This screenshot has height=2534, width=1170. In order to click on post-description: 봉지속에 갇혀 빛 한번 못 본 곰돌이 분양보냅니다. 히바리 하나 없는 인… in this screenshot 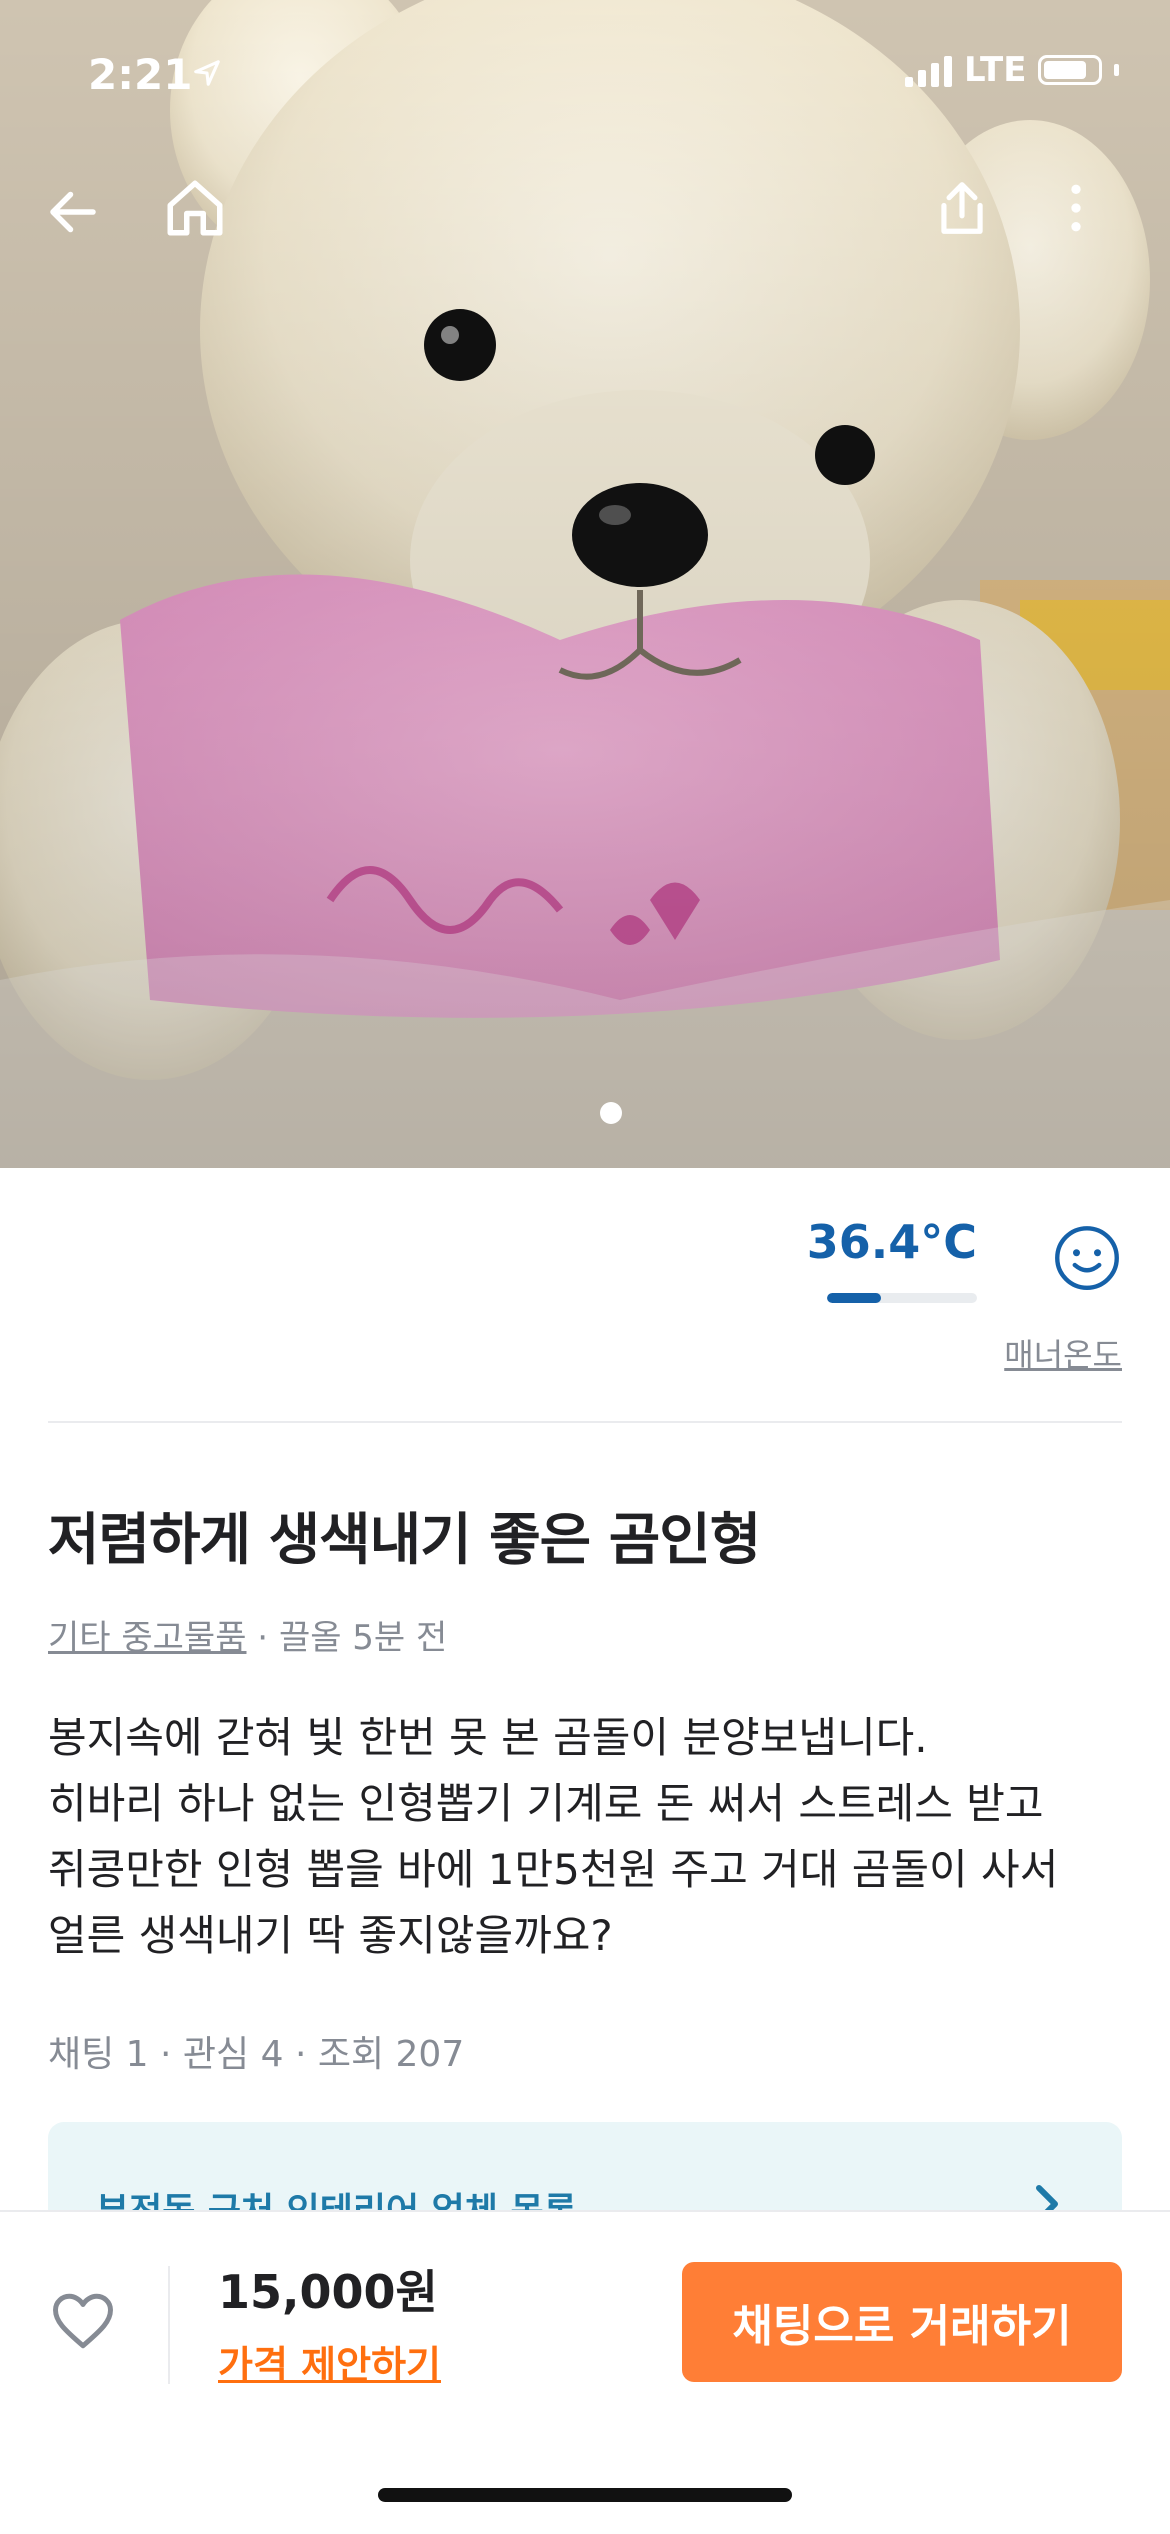, I will do `click(588, 1837)`.